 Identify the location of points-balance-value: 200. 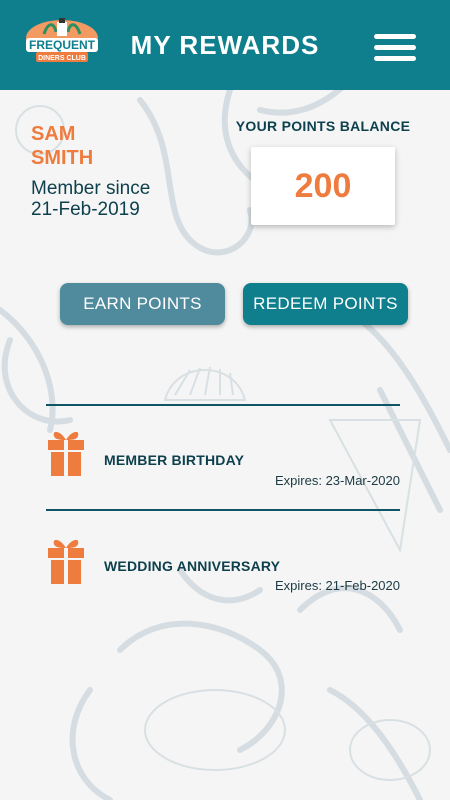
(323, 186).